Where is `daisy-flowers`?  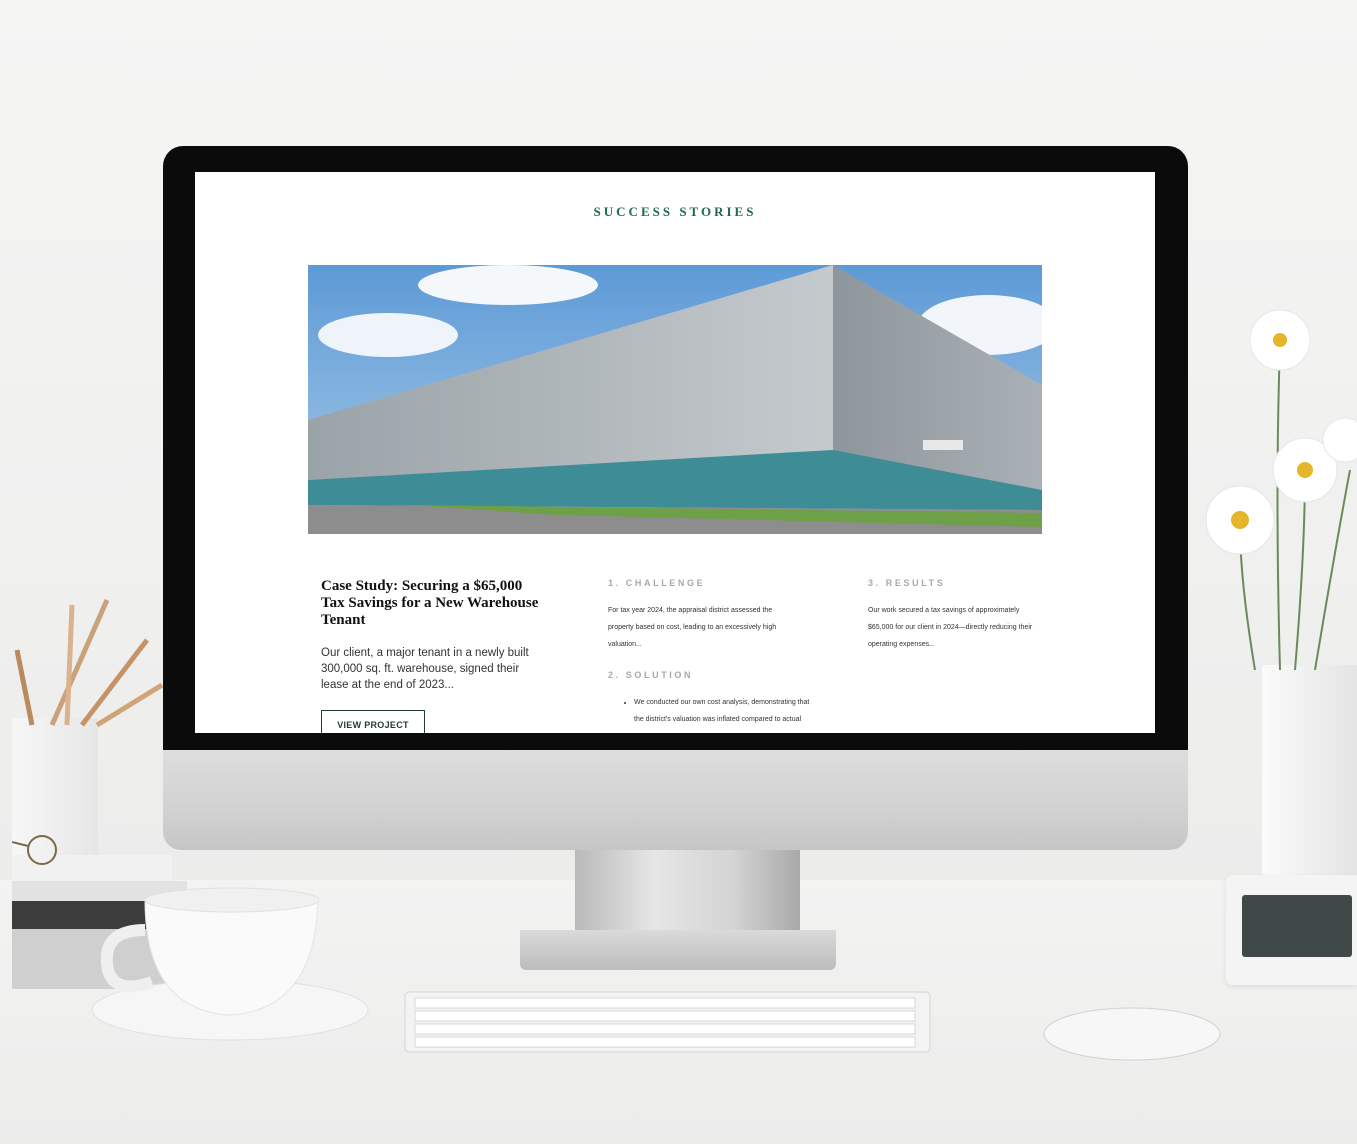
daisy-flowers is located at coordinates (1281, 489).